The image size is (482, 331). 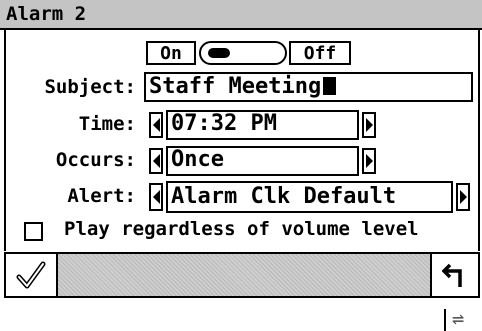 I want to click on alert-label: Alert:, so click(x=101, y=196).